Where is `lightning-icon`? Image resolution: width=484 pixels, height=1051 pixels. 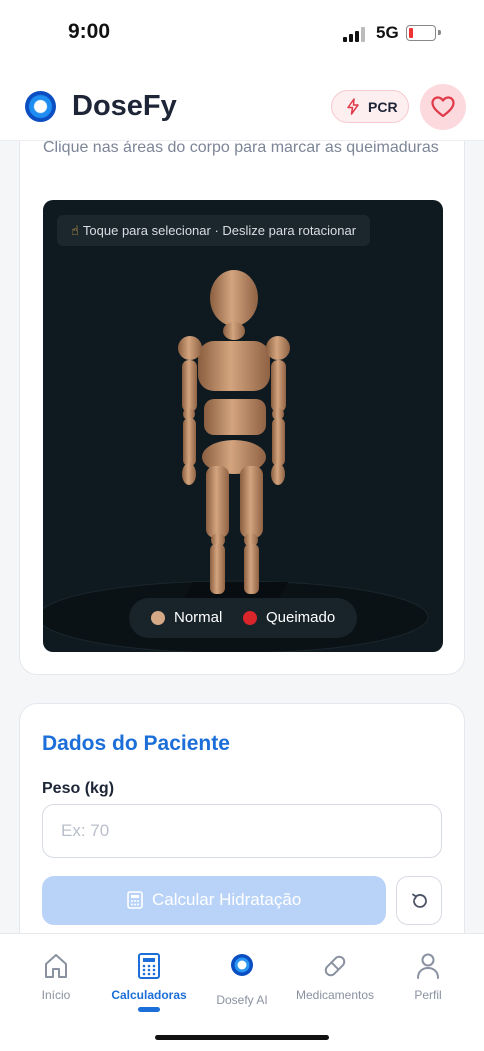
lightning-icon is located at coordinates (353, 106).